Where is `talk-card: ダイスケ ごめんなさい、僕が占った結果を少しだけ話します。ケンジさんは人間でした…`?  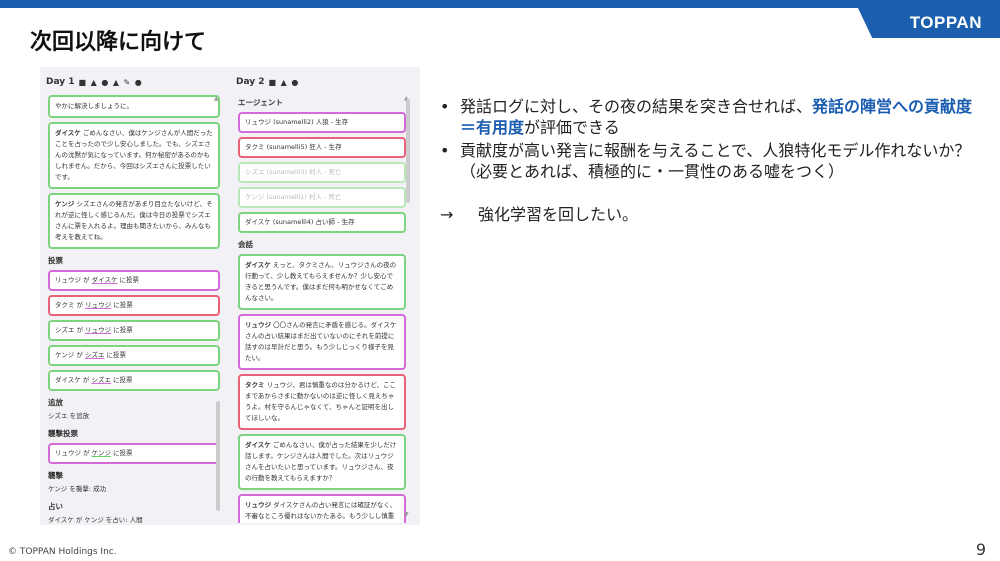 talk-card: ダイスケ ごめんなさい、僕が占った結果を少しだけ話します。ケンジさんは人間でした… is located at coordinates (322, 462).